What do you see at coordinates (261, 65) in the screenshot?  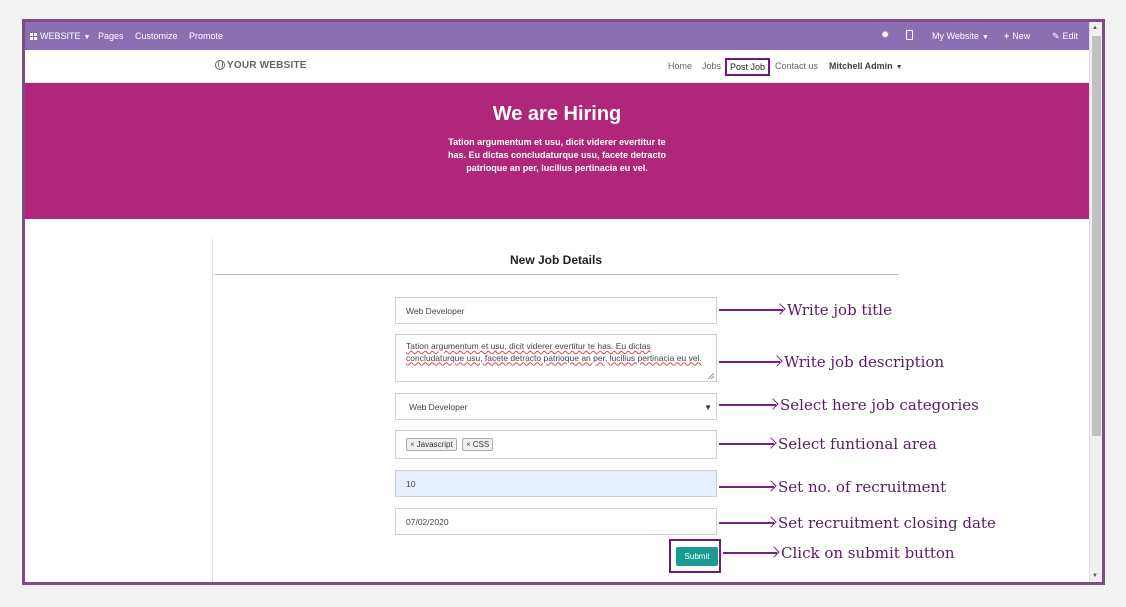 I see `site-logo: YOUR WEBSITE` at bounding box center [261, 65].